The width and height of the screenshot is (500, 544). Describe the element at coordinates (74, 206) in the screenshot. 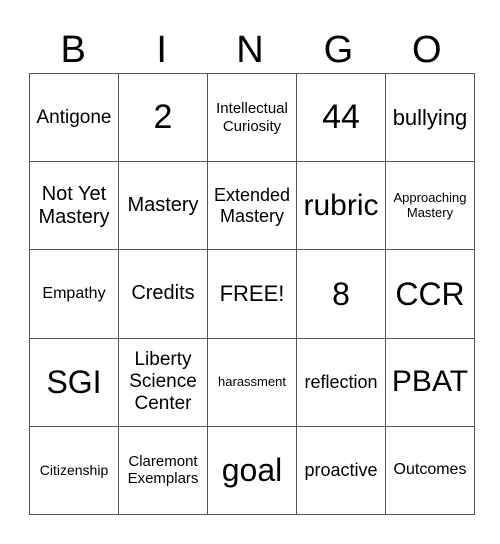

I see `bingo-cell: Not Yet Mastery` at that location.